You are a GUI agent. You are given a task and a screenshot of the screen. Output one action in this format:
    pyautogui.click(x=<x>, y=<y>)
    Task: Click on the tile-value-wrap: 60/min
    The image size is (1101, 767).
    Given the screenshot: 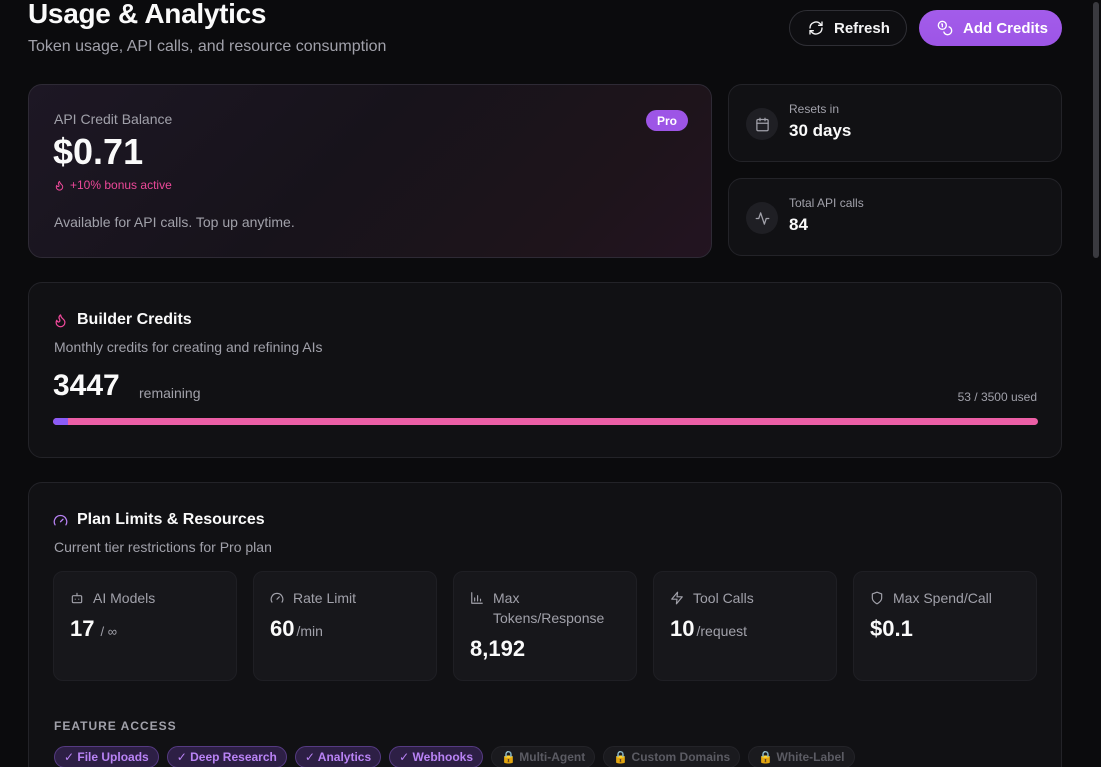 What is the action you would take?
    pyautogui.click(x=296, y=629)
    